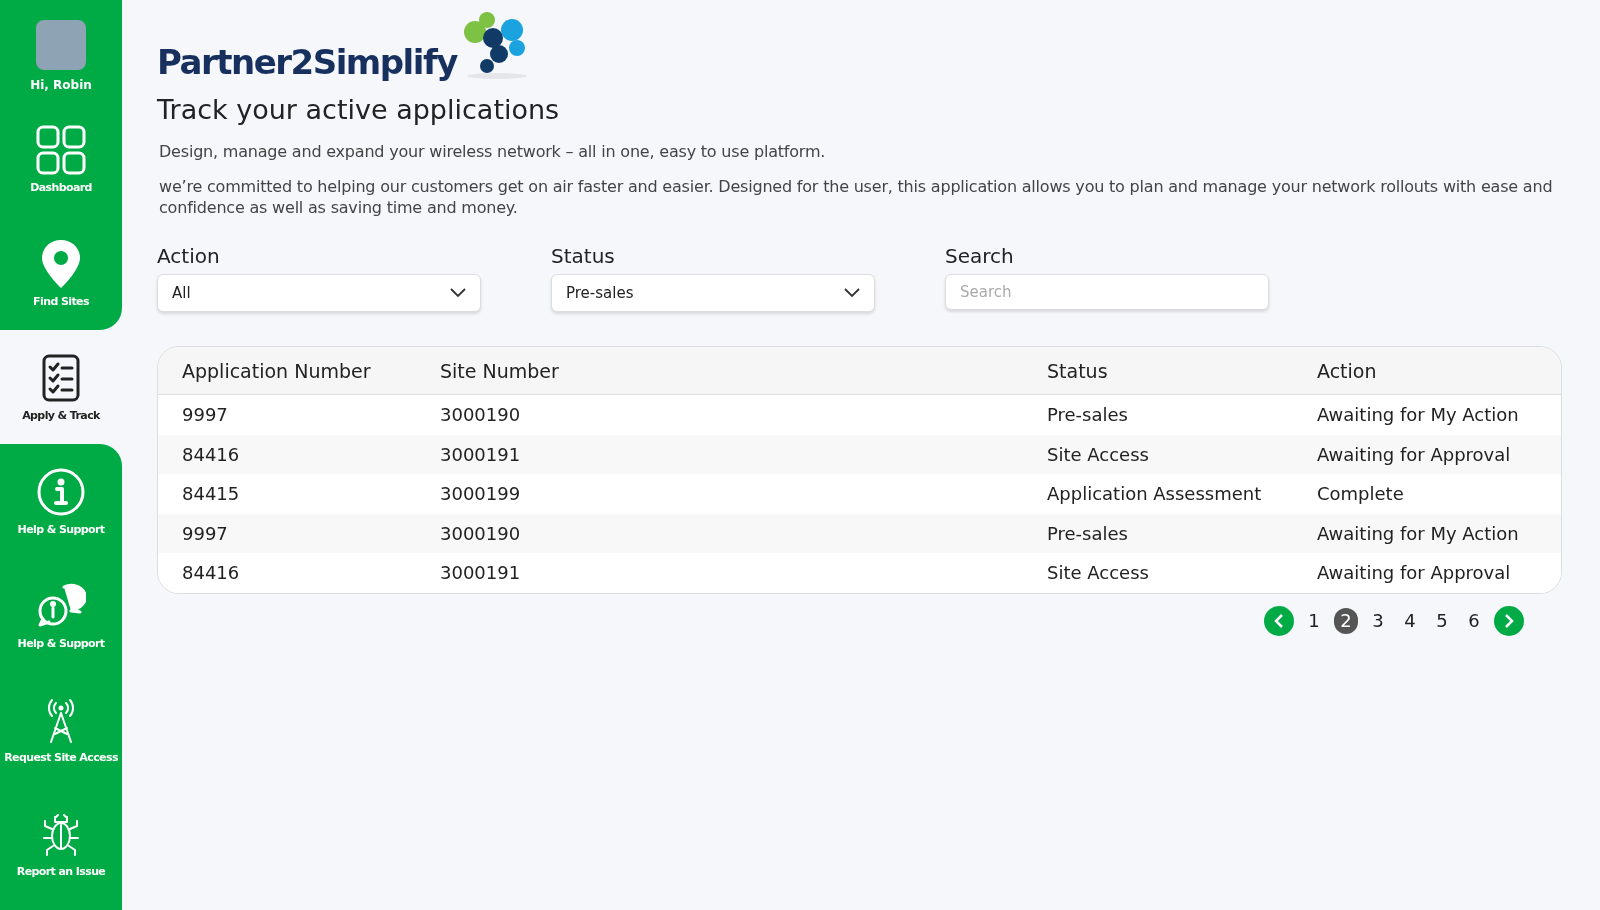 The image size is (1600, 910). I want to click on logo-wordmark: Partner2Simplify, so click(307, 62).